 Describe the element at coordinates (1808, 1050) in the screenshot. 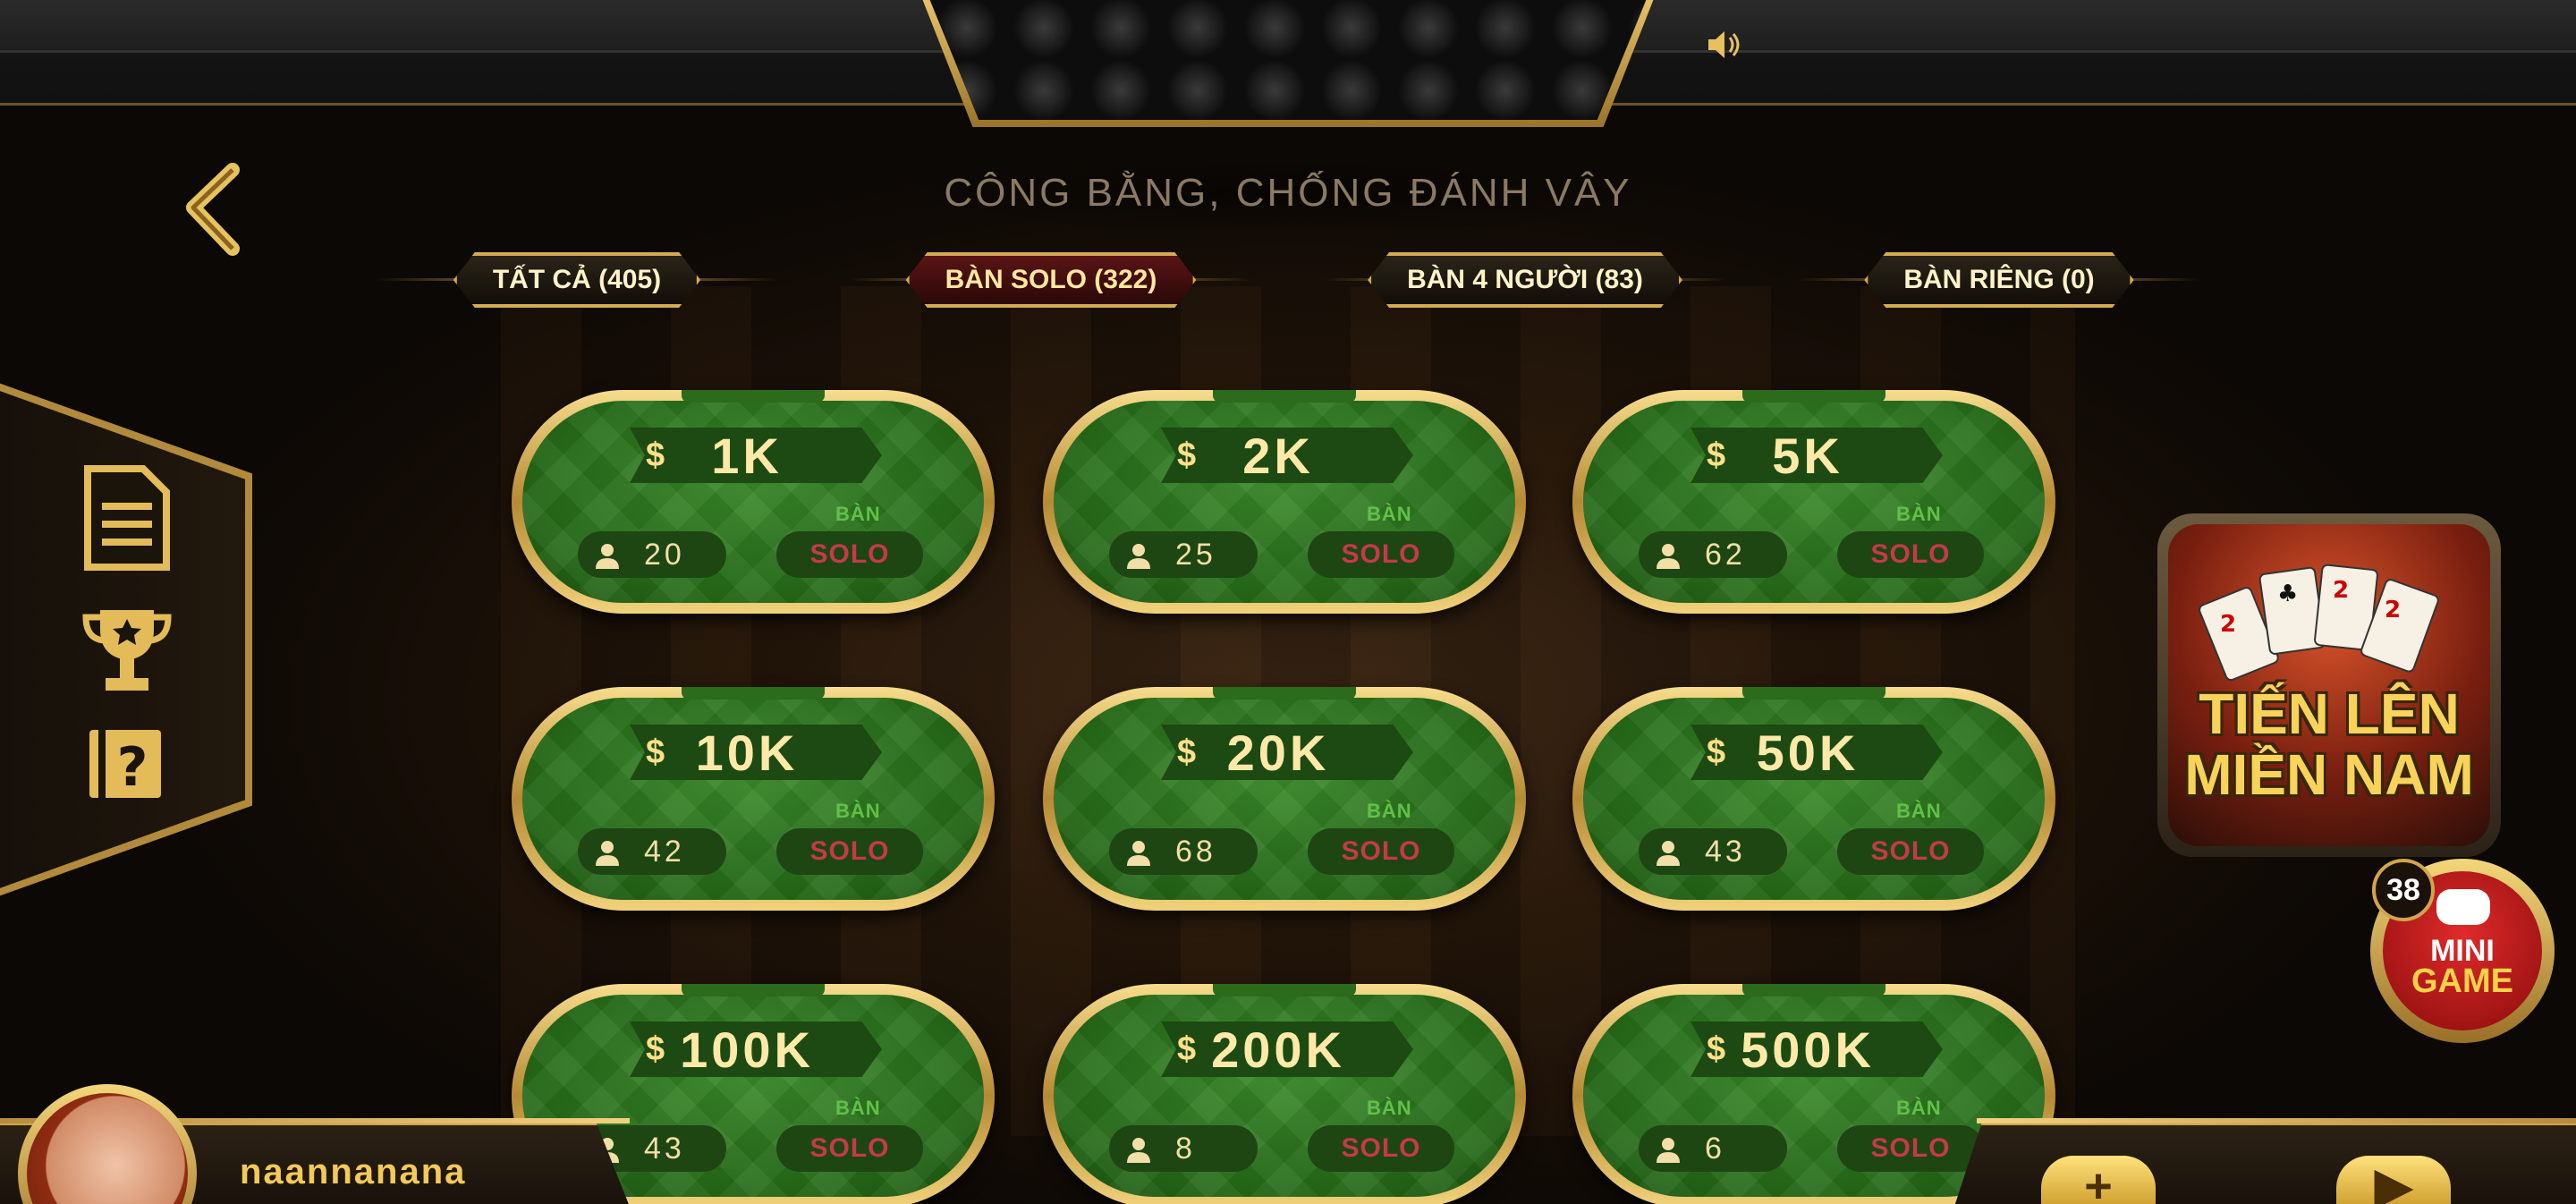

I see `bet-value: 500K` at that location.